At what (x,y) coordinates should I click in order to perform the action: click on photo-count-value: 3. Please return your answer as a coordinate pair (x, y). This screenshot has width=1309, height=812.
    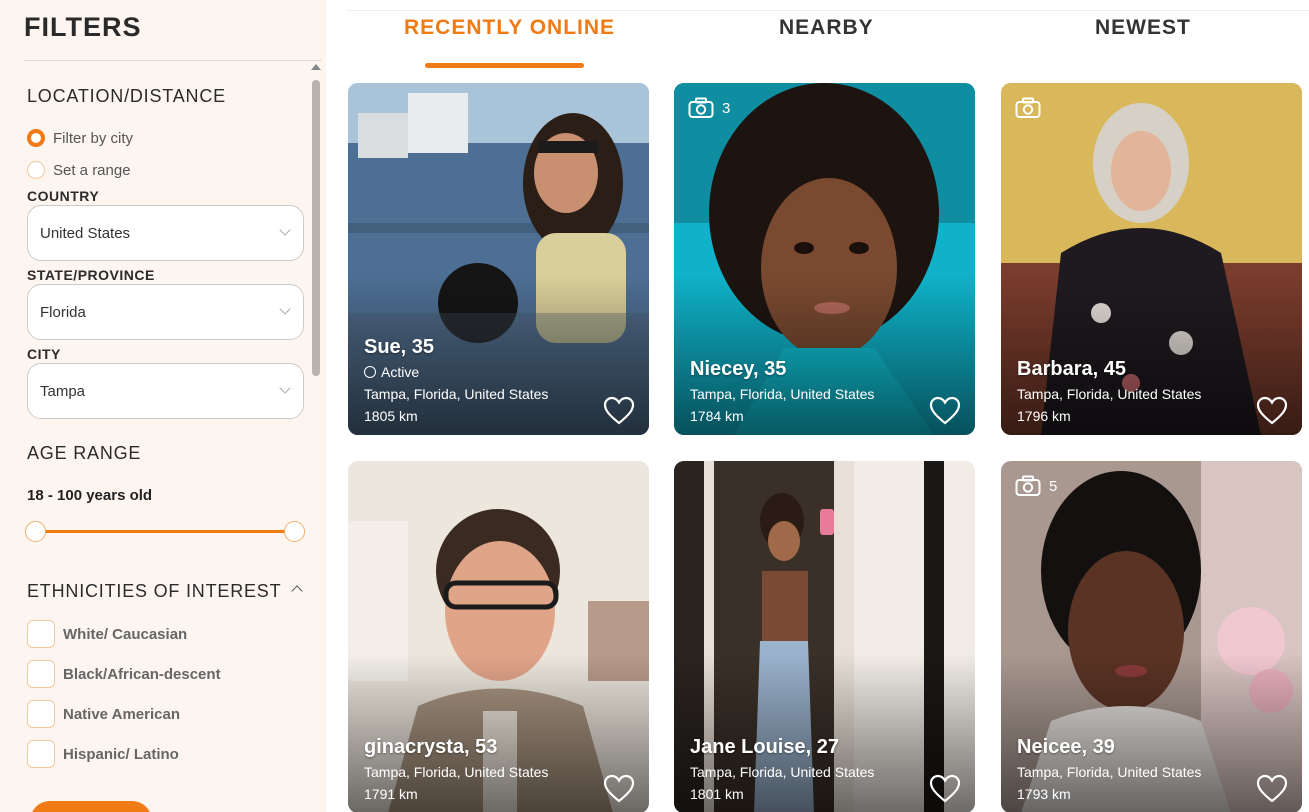
    Looking at the image, I should click on (726, 108).